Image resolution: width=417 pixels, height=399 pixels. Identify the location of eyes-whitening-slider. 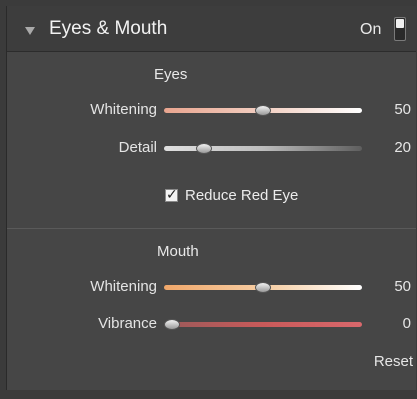
(263, 110).